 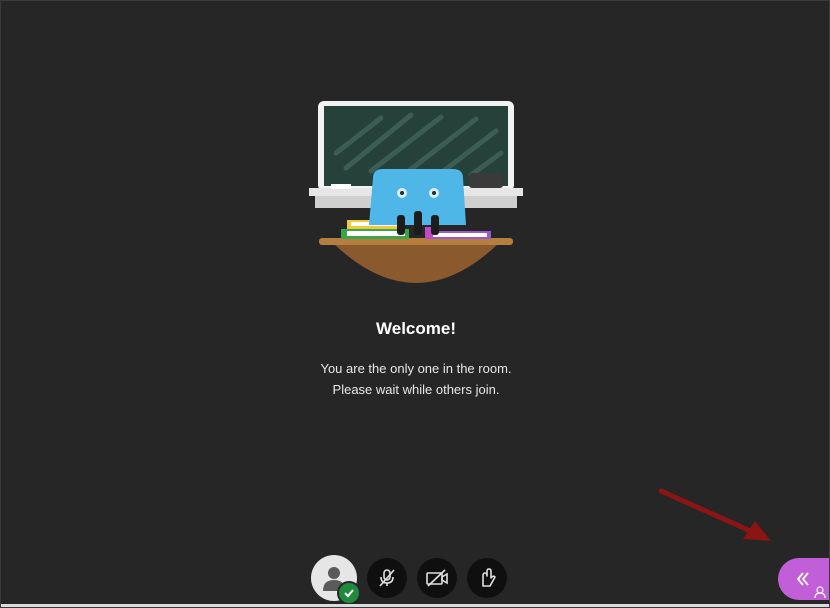 What do you see at coordinates (416, 368) in the screenshot?
I see `welcome-line-1: You are the only one in the room.` at bounding box center [416, 368].